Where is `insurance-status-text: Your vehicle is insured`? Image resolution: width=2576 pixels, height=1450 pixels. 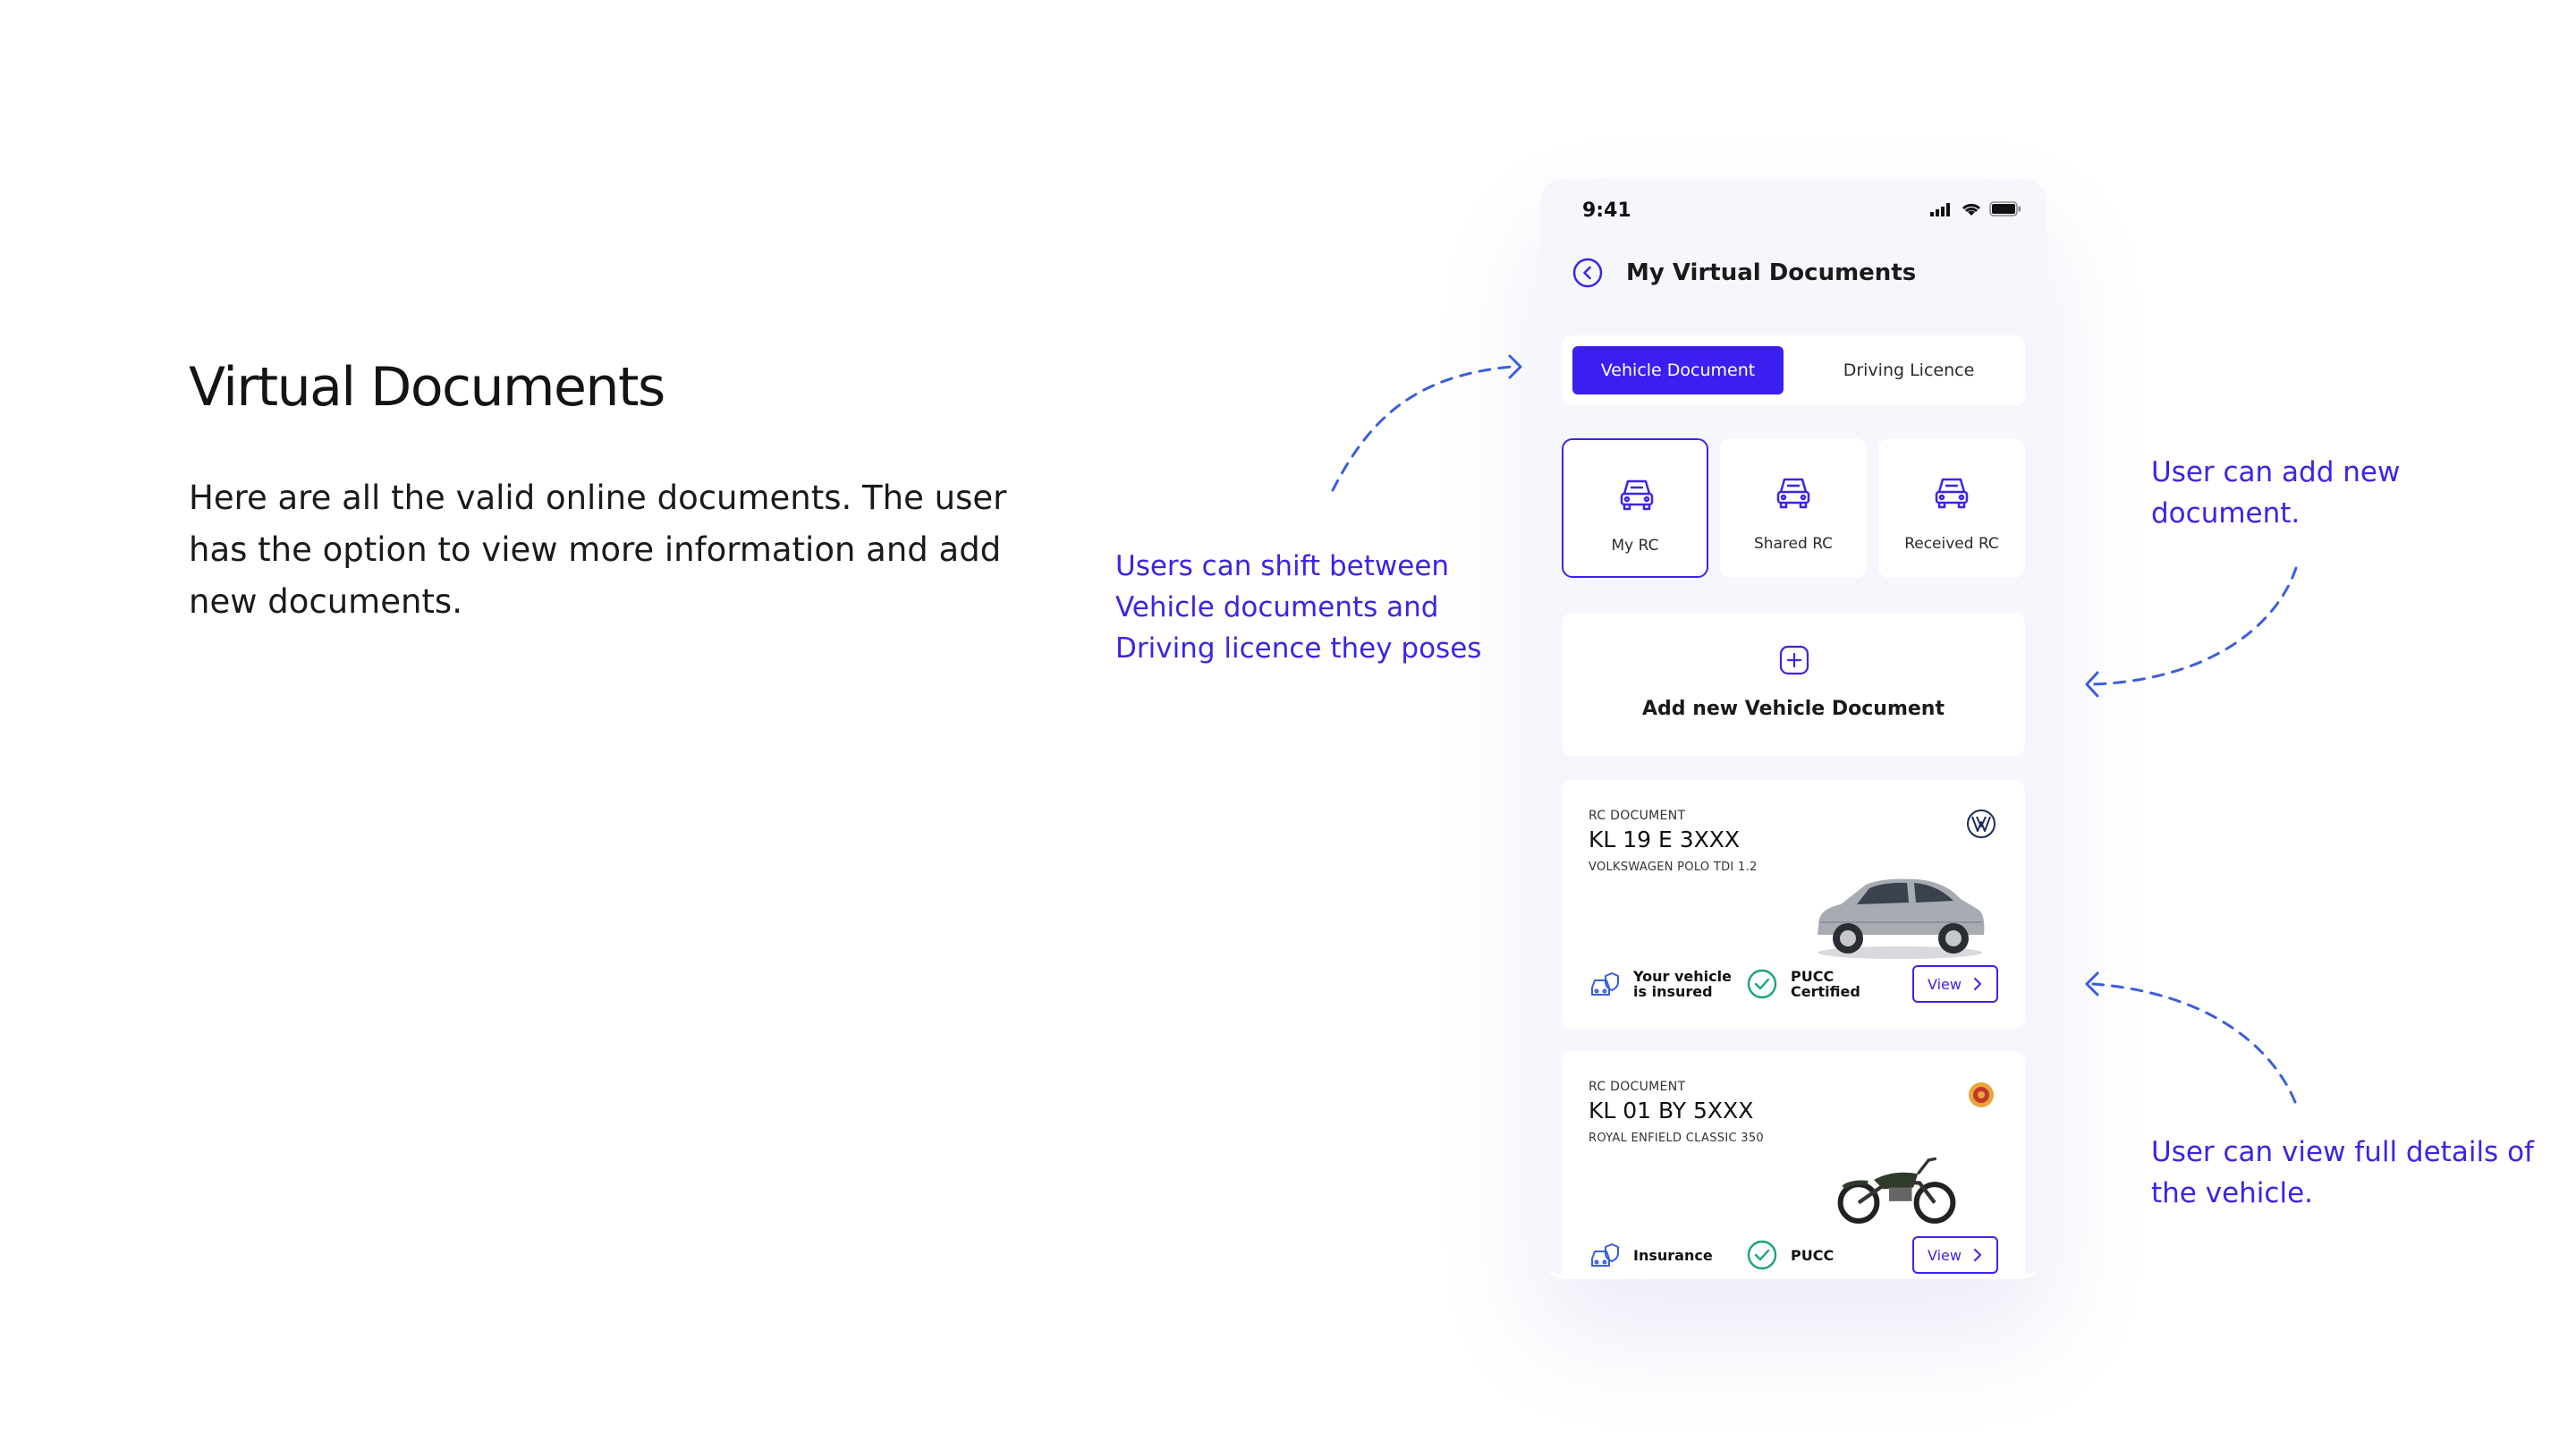
insurance-status-text: Your vehicle is insured is located at coordinates (1682, 984).